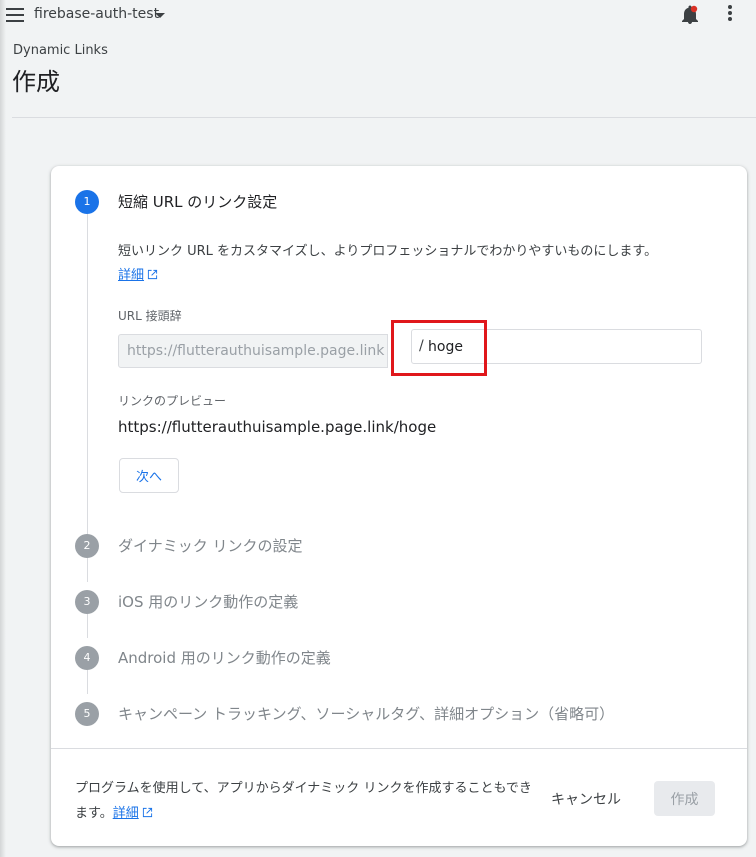  I want to click on hamburger-menu-icon, so click(15, 15).